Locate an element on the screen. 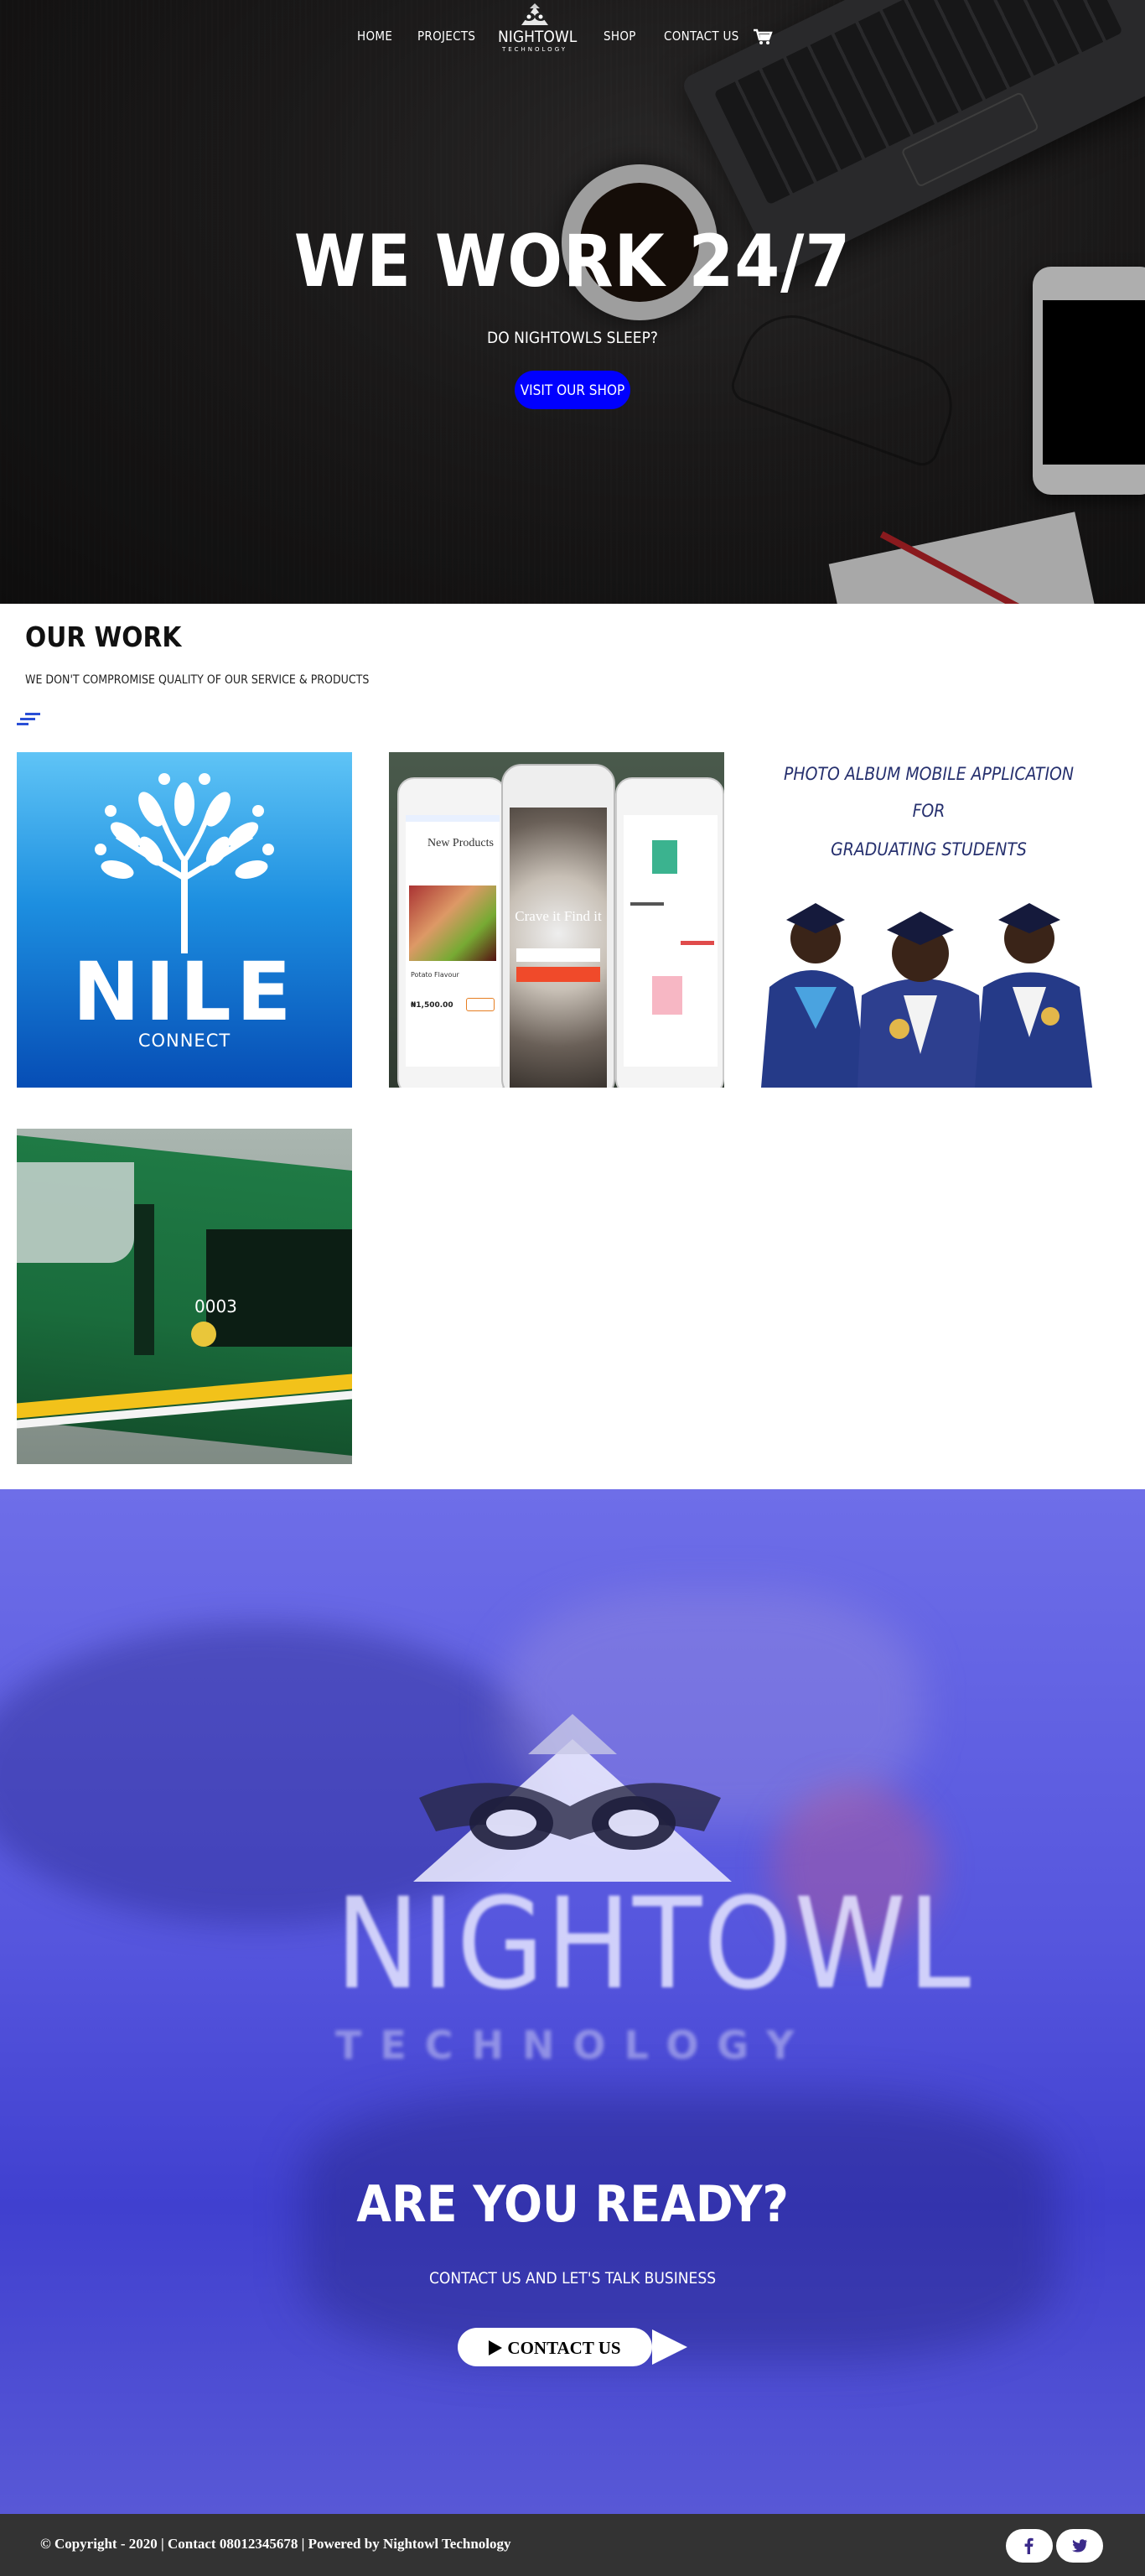 The width and height of the screenshot is (1145, 2576). contact-us-label: CONTACT US is located at coordinates (564, 2348).